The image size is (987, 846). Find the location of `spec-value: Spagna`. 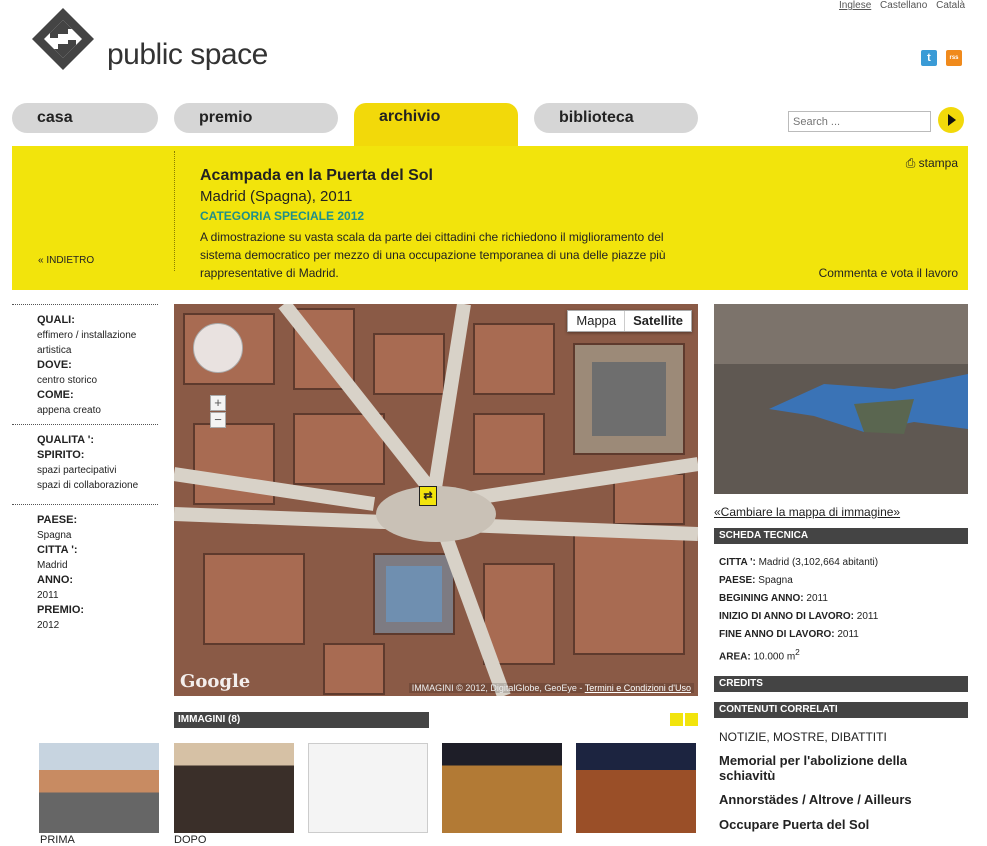

spec-value: Spagna is located at coordinates (775, 580).